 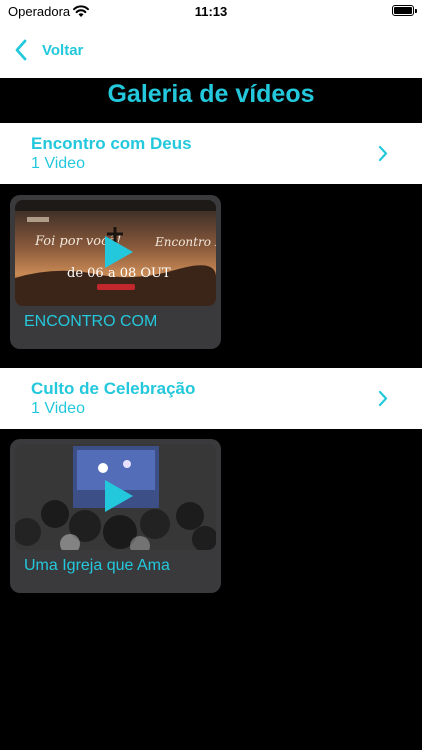 What do you see at coordinates (211, 398) in the screenshot?
I see `album-row-culto-de-celebracao: Culto de Celebração 1 Video` at bounding box center [211, 398].